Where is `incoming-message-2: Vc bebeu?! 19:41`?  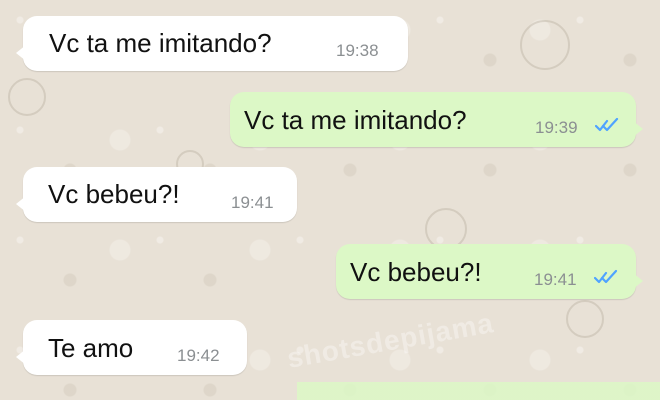 incoming-message-2: Vc bebeu?! 19:41 is located at coordinates (156, 194).